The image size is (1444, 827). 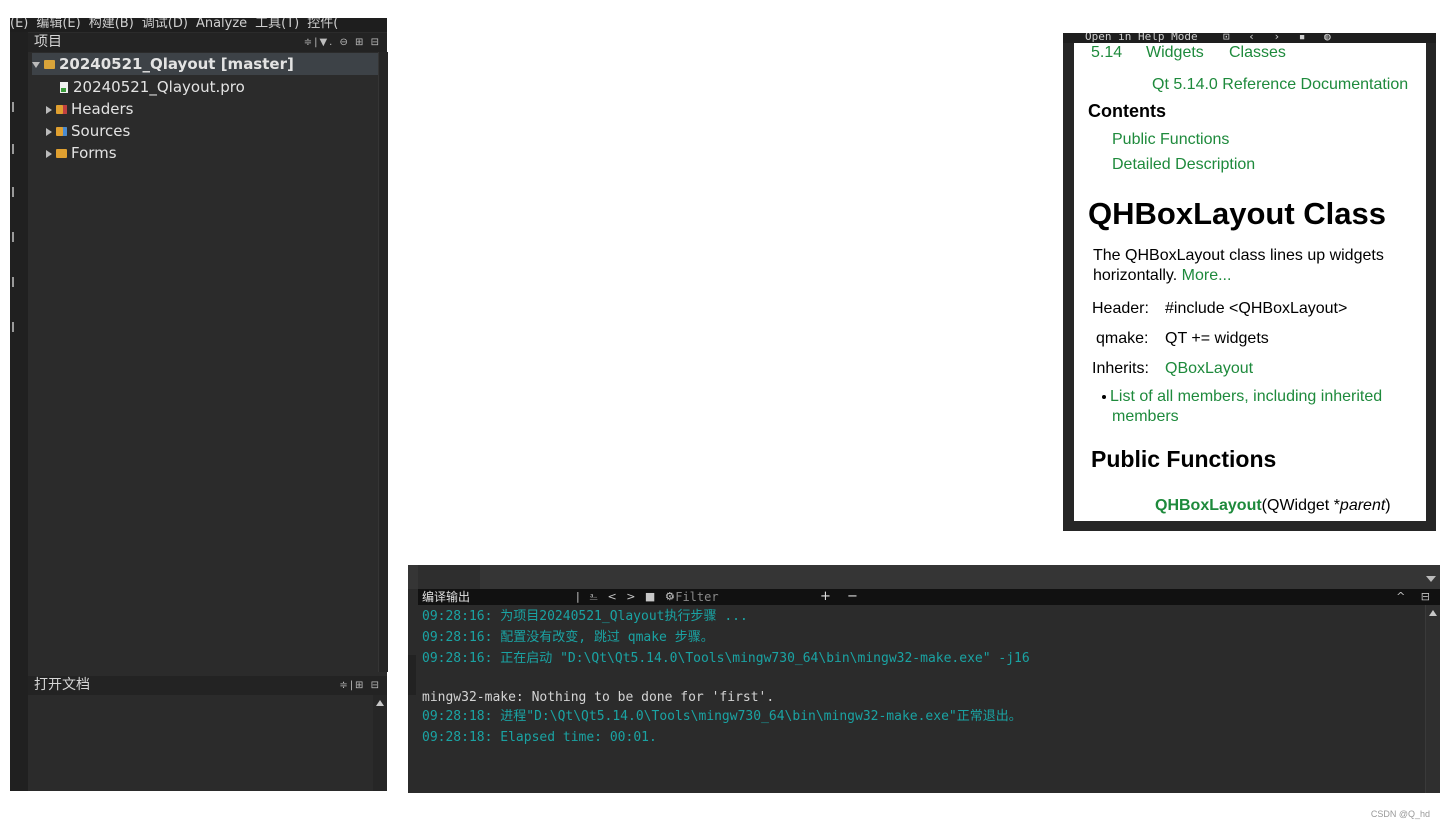 What do you see at coordinates (58, 24) in the screenshot?
I see `menu-item-edit: 编辑(E)` at bounding box center [58, 24].